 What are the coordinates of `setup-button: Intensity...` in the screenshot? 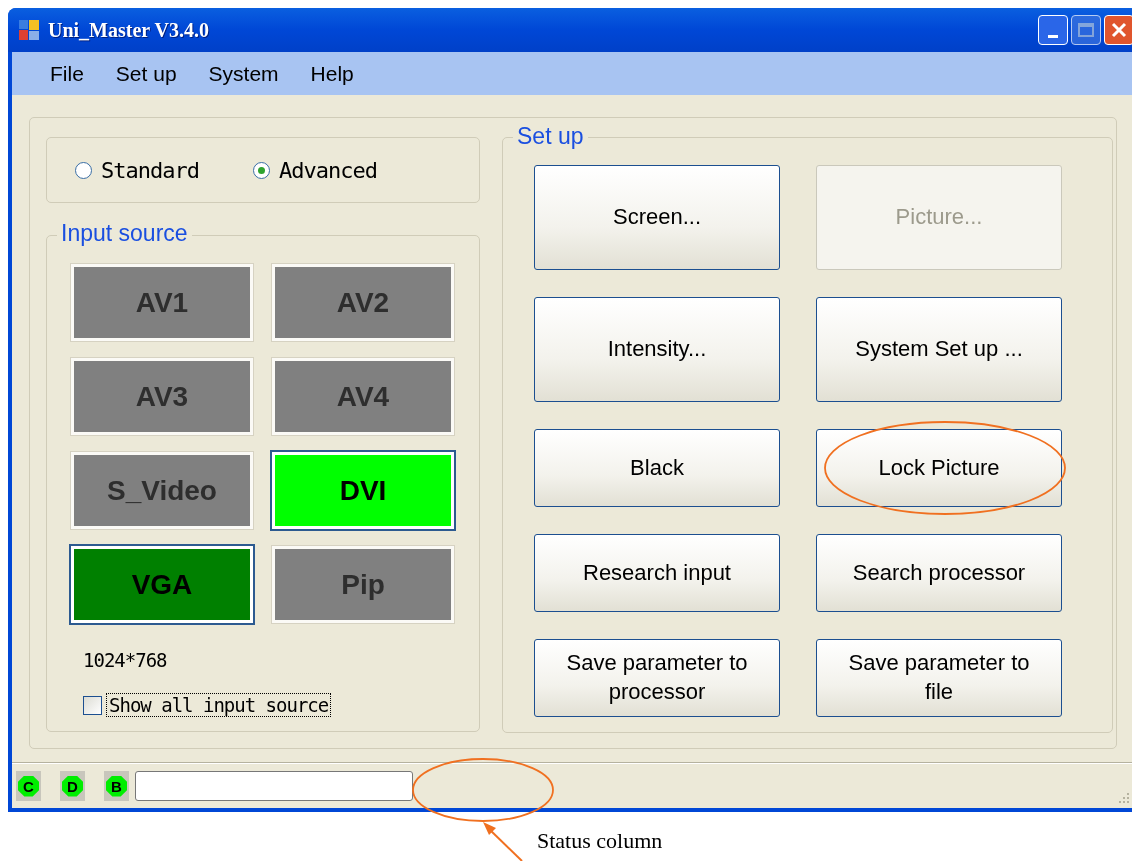 It's located at (657, 349).